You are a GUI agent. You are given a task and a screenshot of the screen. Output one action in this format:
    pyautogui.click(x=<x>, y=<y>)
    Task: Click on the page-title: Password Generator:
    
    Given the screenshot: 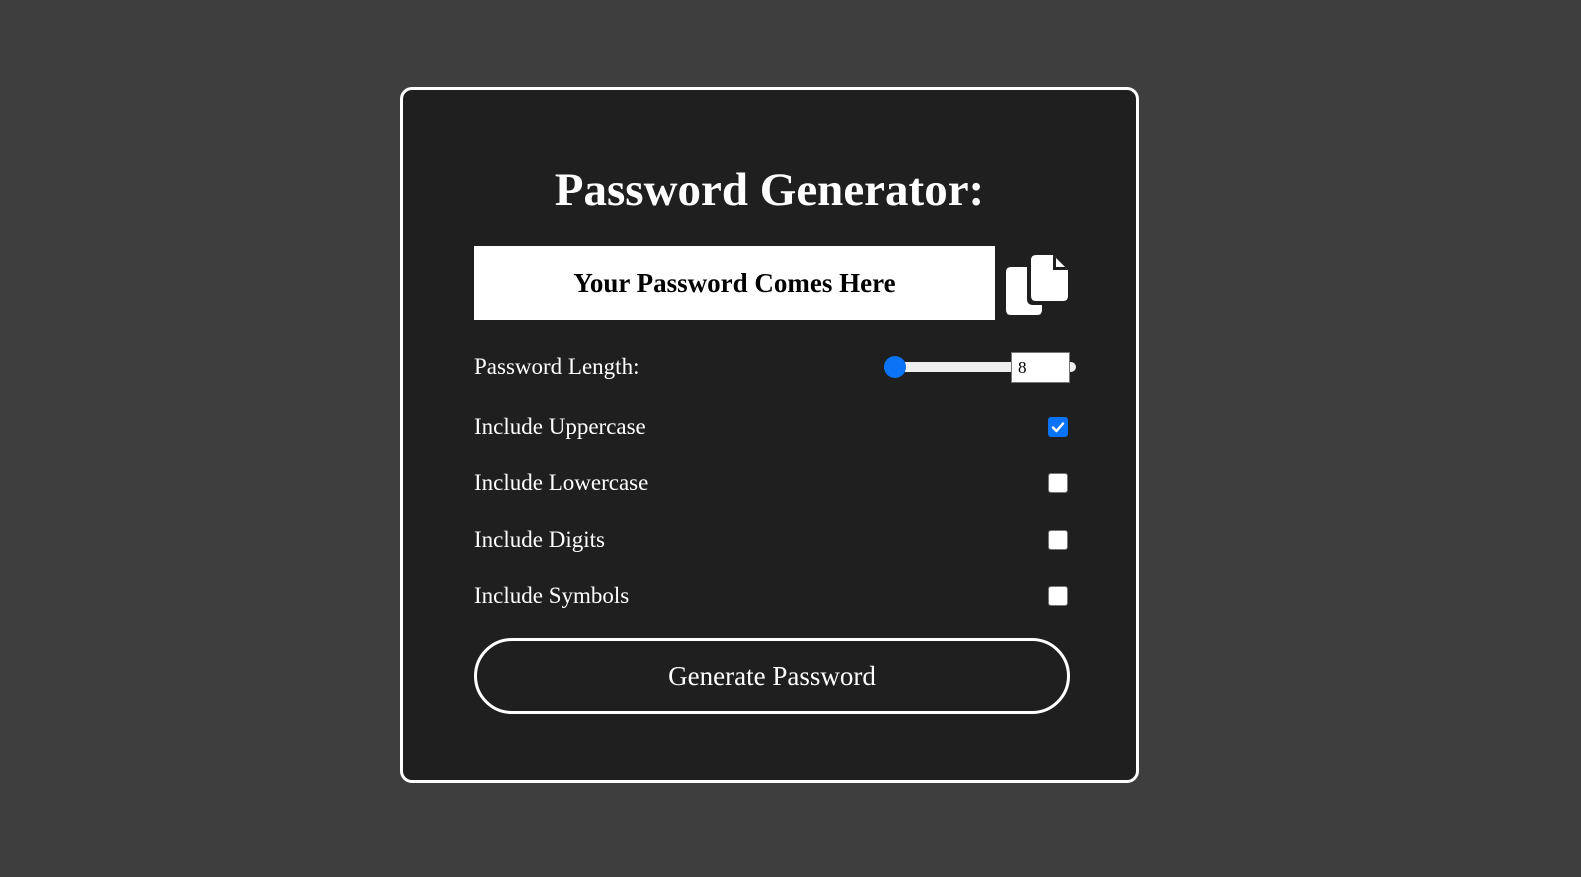 What is the action you would take?
    pyautogui.click(x=769, y=190)
    